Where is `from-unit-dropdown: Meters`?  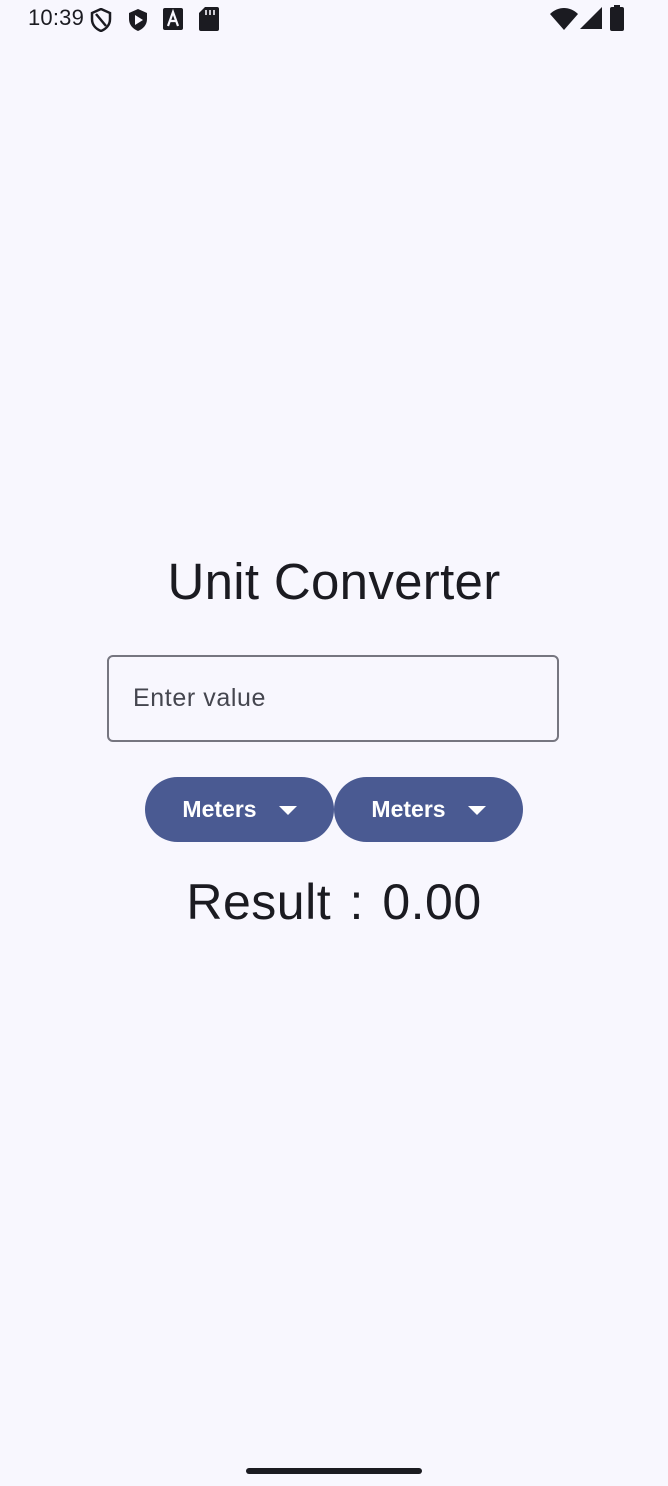
from-unit-dropdown: Meters is located at coordinates (239, 809).